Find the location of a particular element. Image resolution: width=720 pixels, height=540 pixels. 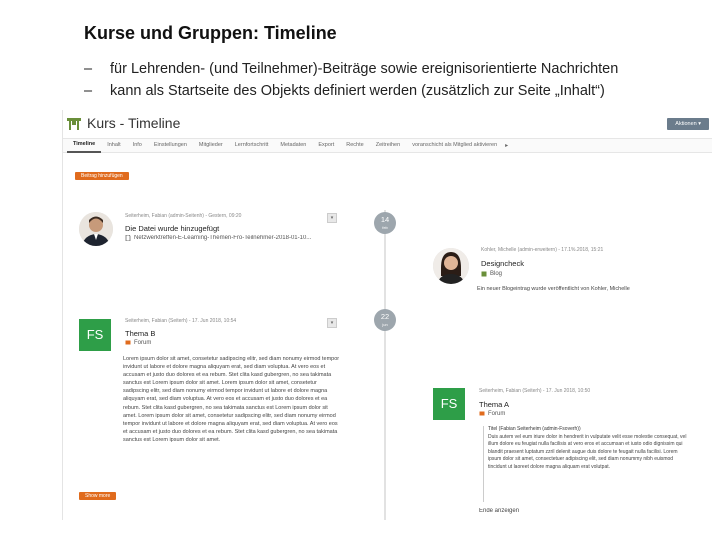

page-title: Kurs - Timeline is located at coordinates (134, 123).